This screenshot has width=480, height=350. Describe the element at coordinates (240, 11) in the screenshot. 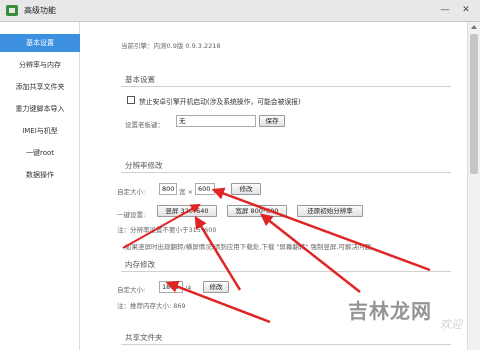

I see `title-bar: 高级功能 — ✕` at that location.